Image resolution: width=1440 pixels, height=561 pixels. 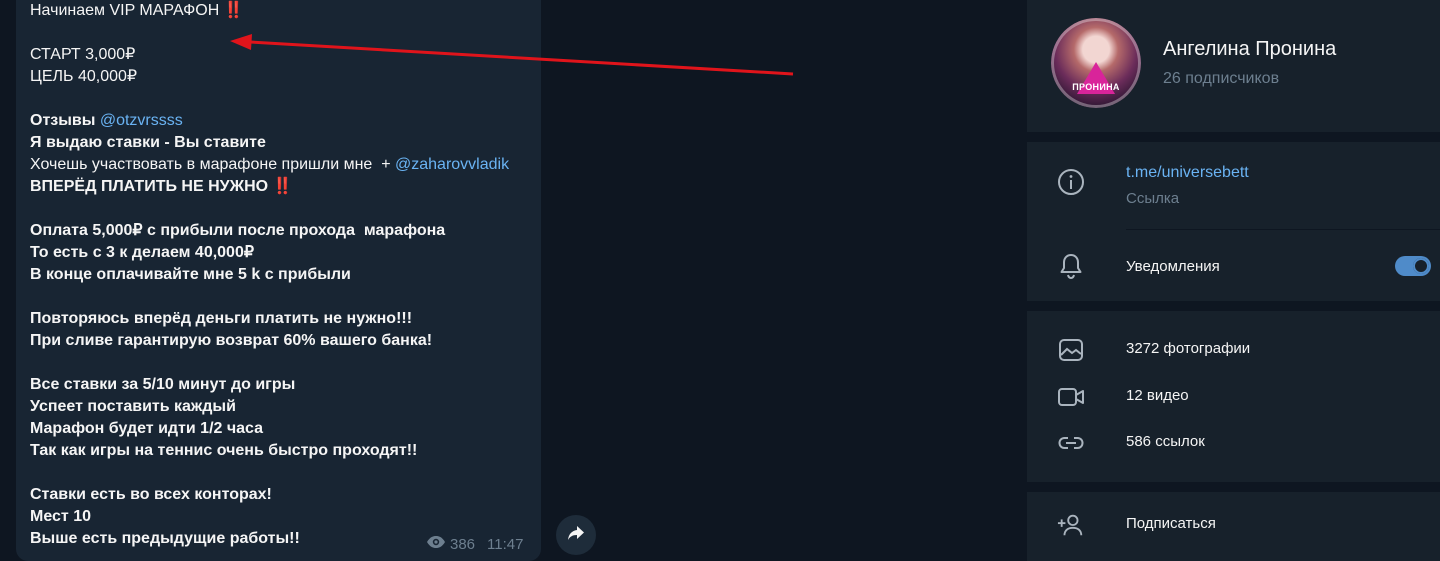 What do you see at coordinates (148, 142) in the screenshot?
I see `message-line: Я выдаю ставки - Вы ставите` at bounding box center [148, 142].